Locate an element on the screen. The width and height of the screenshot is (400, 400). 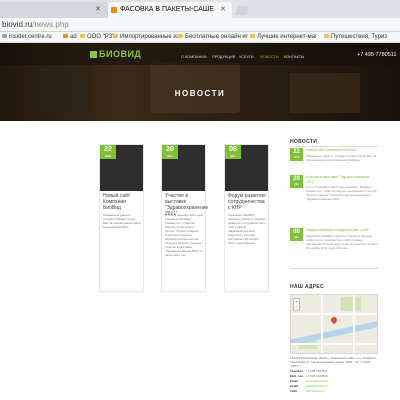
date-badge: 22 ЯНВ is located at coordinates (108, 152).